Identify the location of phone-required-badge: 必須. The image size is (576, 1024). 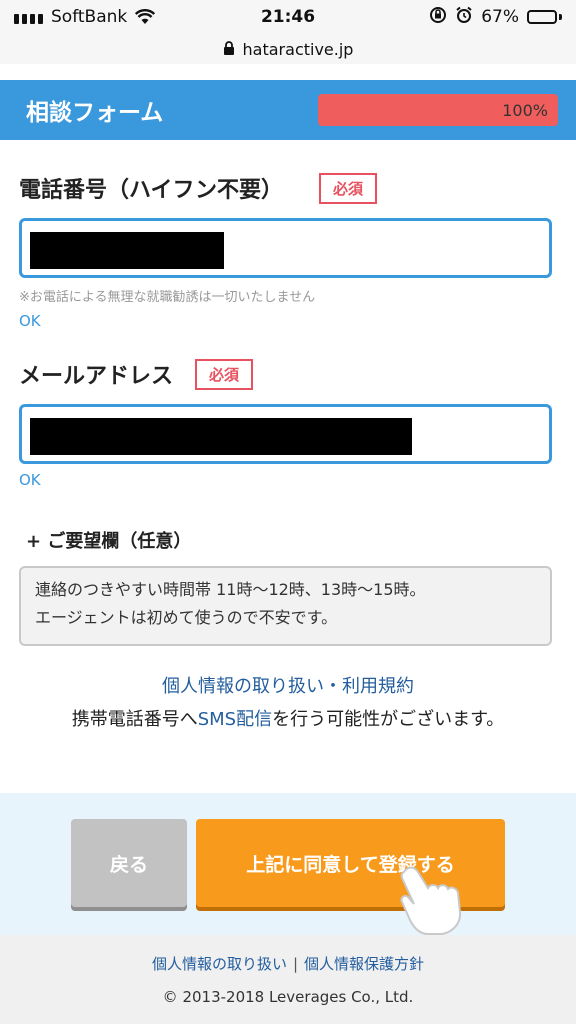
(348, 188).